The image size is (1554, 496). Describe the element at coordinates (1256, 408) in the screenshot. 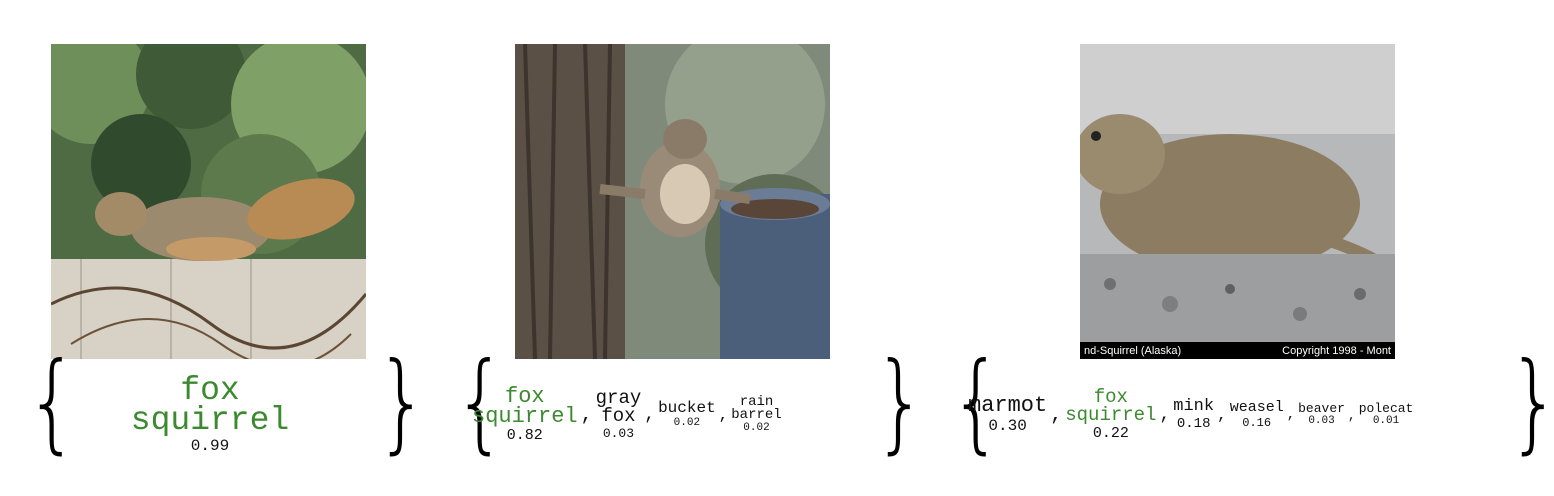

I see `prediction-label: weasel` at that location.